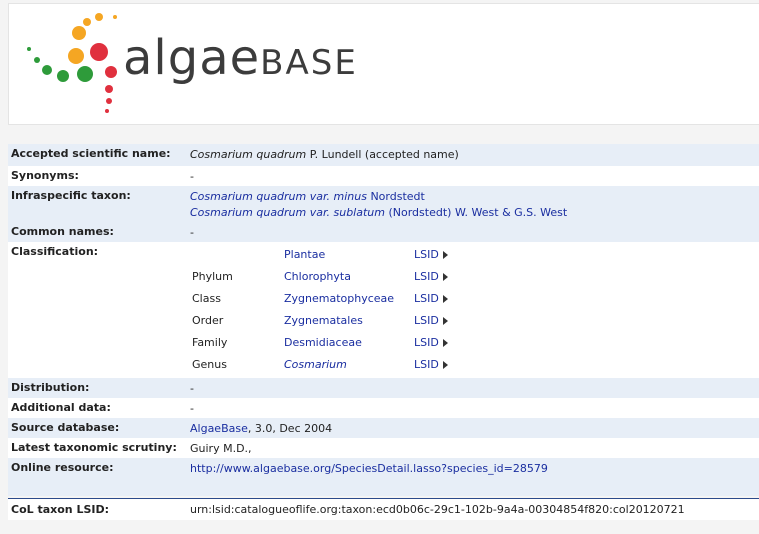 The image size is (759, 534). Describe the element at coordinates (474, 343) in the screenshot. I see `classification-line-family: Family Desmidiaceae LSID` at that location.